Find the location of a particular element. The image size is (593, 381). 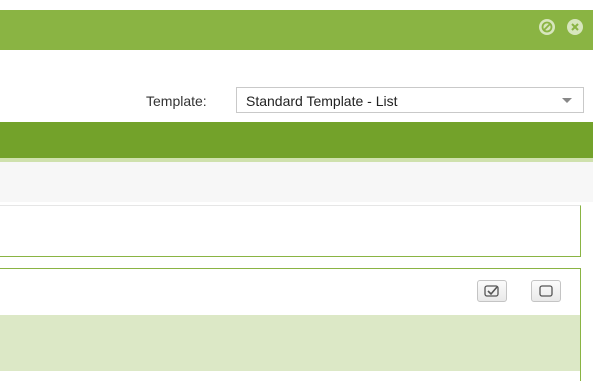

circle-x-icon is located at coordinates (575, 27).